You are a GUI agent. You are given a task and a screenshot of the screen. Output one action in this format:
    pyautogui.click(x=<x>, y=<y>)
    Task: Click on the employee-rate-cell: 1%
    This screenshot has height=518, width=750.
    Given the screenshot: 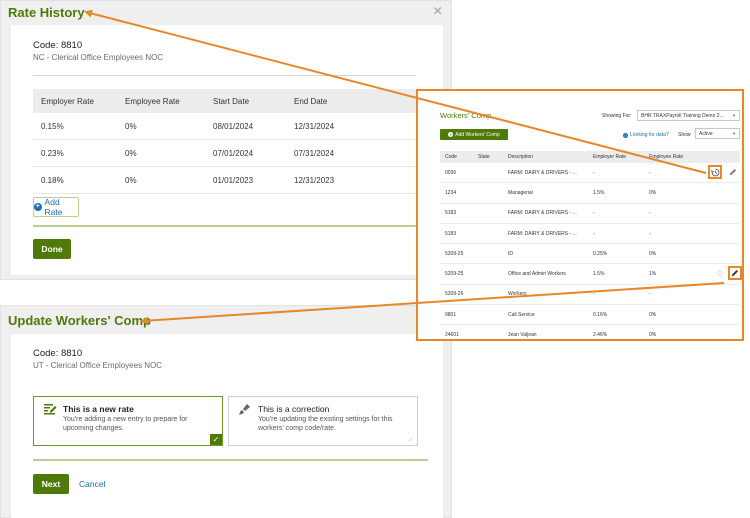 What is the action you would take?
    pyautogui.click(x=653, y=274)
    